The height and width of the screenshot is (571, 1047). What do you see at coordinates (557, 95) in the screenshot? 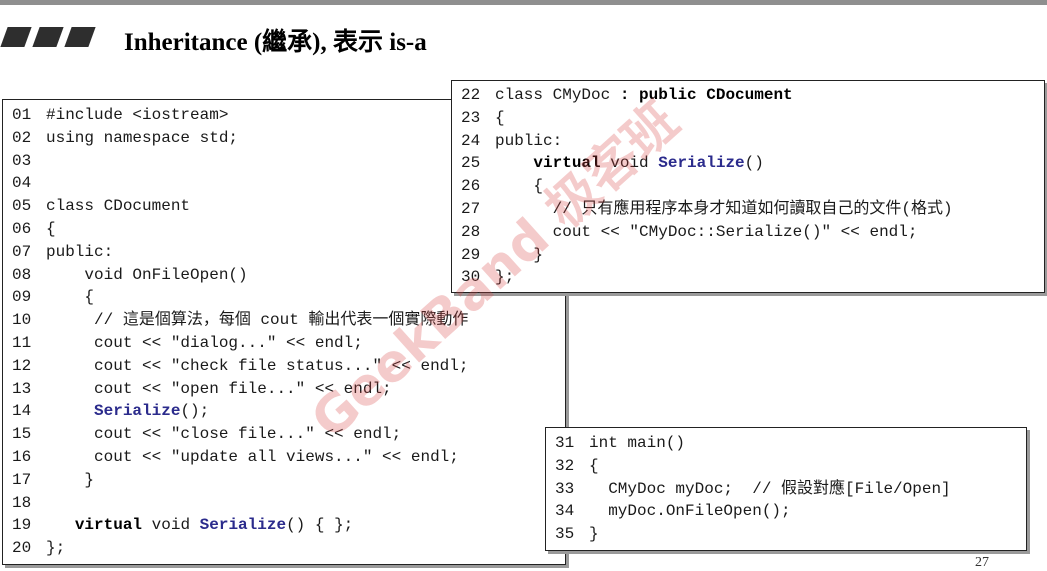
I see `code-text: class CMyDoc` at bounding box center [557, 95].